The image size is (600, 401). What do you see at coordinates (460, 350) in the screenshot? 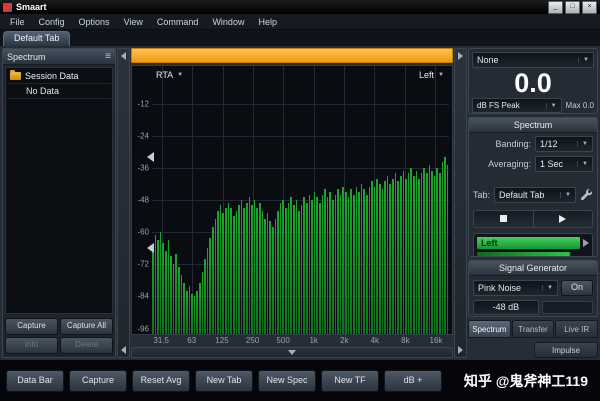
I see `collapse-right-bottom-icon` at bounding box center [460, 350].